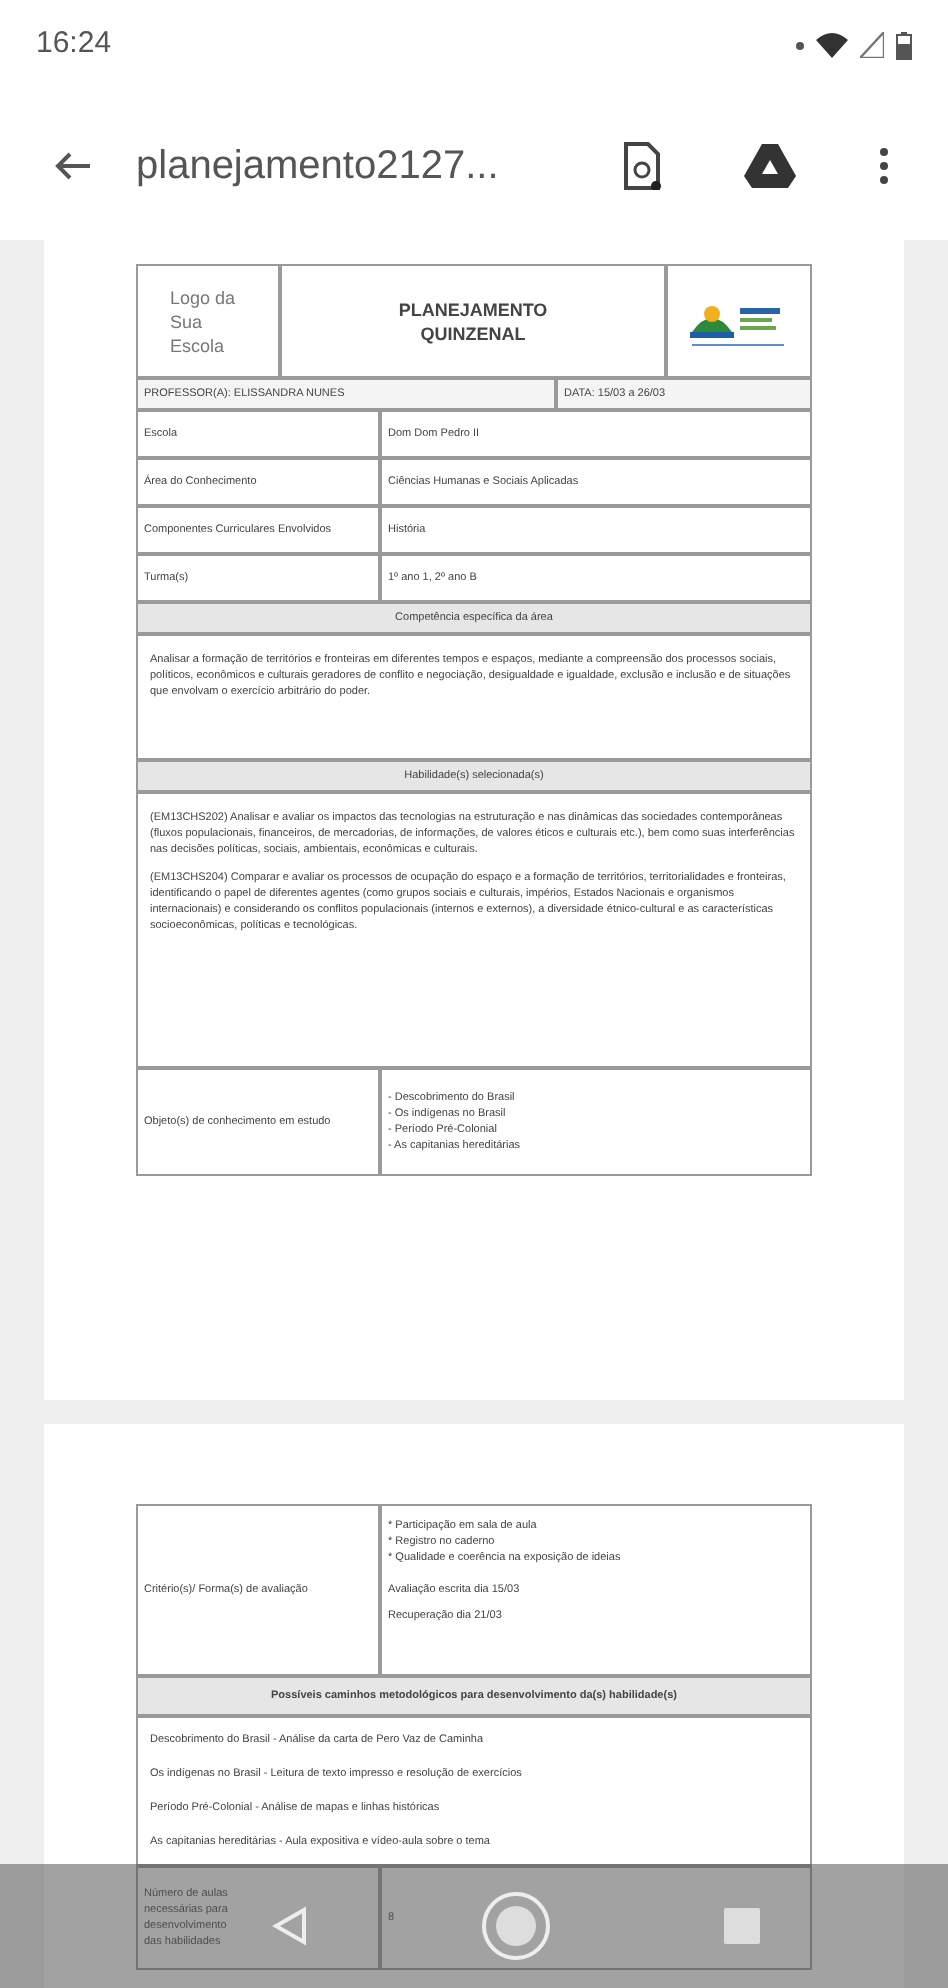  Describe the element at coordinates (74, 44) in the screenshot. I see `status-time: 16:24` at that location.